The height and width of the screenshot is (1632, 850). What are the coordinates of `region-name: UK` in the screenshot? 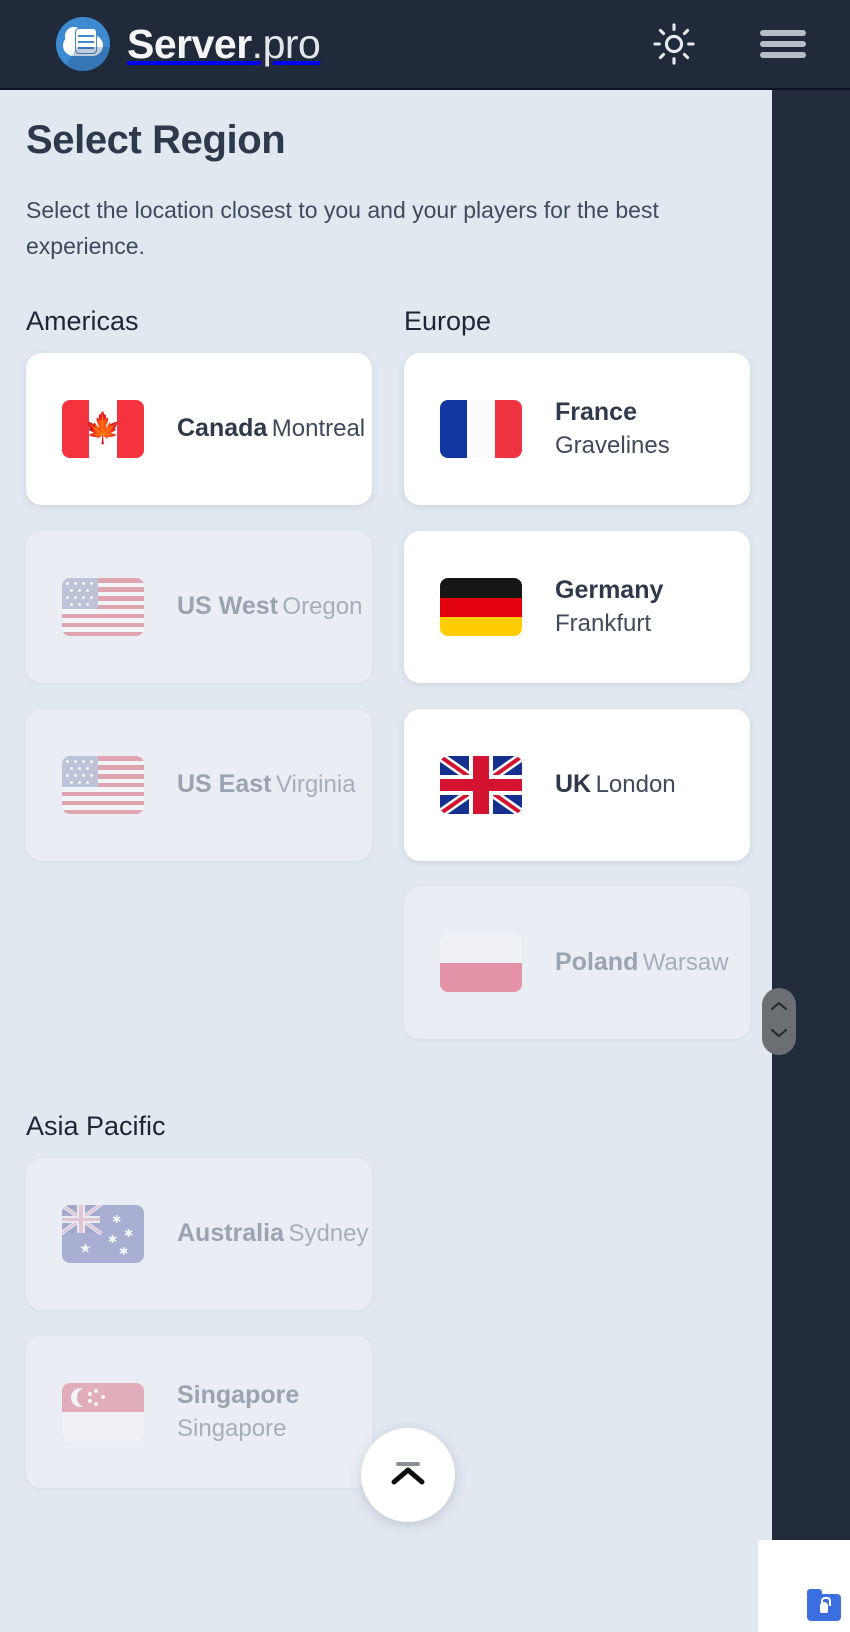 It's located at (573, 784).